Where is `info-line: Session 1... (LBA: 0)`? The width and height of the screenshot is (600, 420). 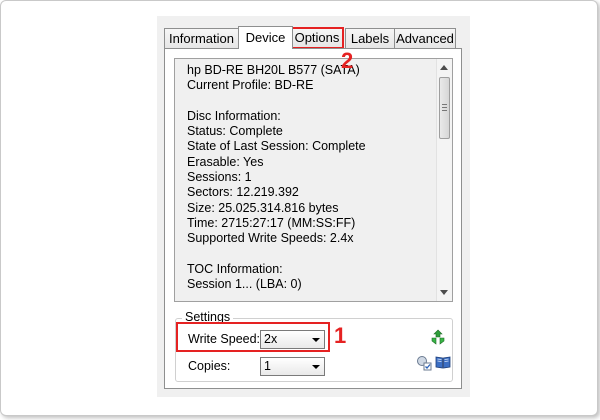 info-line: Session 1... (LBA: 0) is located at coordinates (244, 284).